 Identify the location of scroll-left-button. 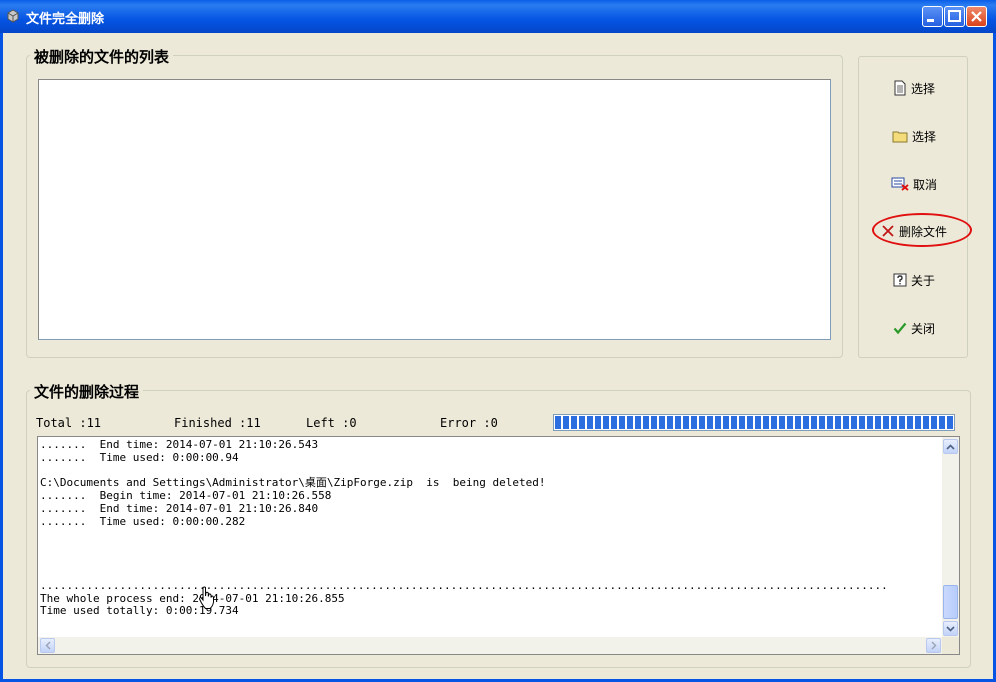
(47, 645).